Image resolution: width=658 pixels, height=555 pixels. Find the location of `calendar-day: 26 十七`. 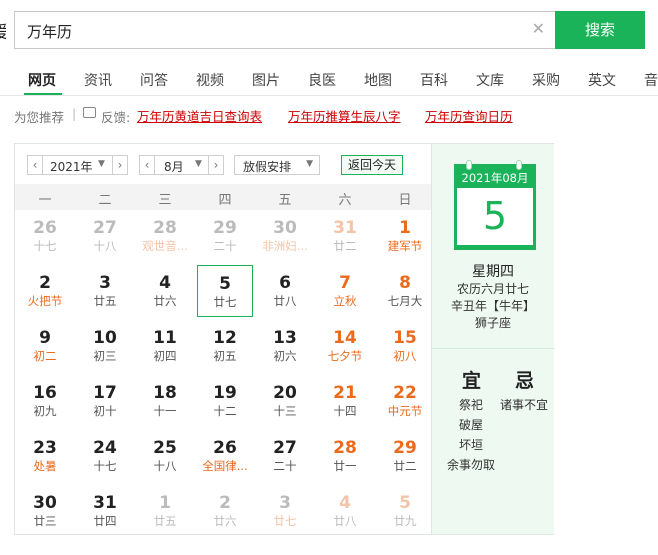

calendar-day: 26 十七 is located at coordinates (45, 236).